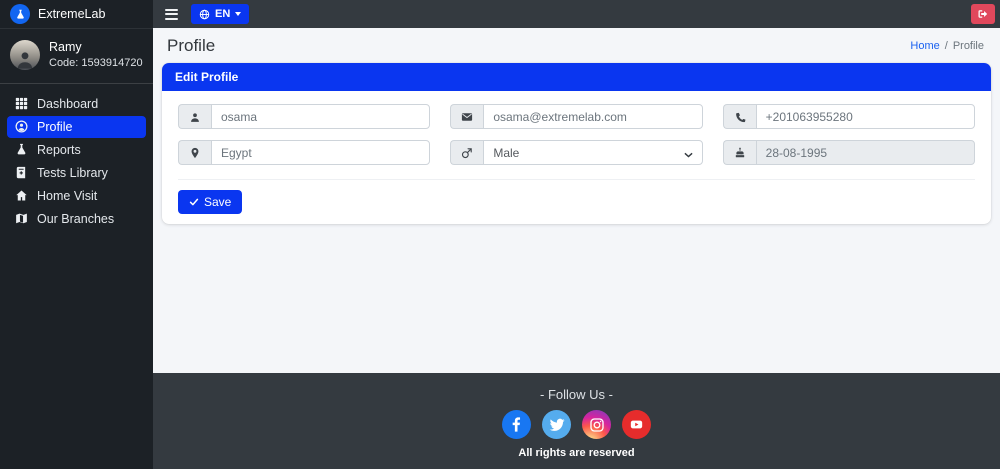 Image resolution: width=1000 pixels, height=469 pixels. I want to click on phone-input, so click(865, 116).